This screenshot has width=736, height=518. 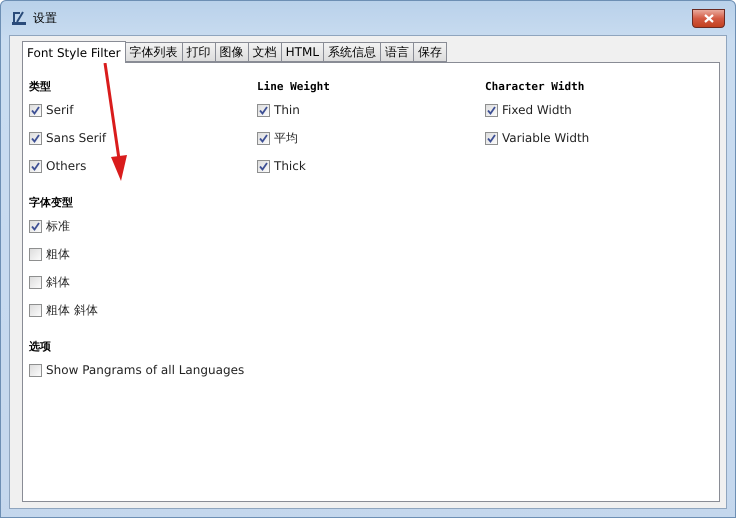 What do you see at coordinates (430, 52) in the screenshot?
I see `tab: 保存` at bounding box center [430, 52].